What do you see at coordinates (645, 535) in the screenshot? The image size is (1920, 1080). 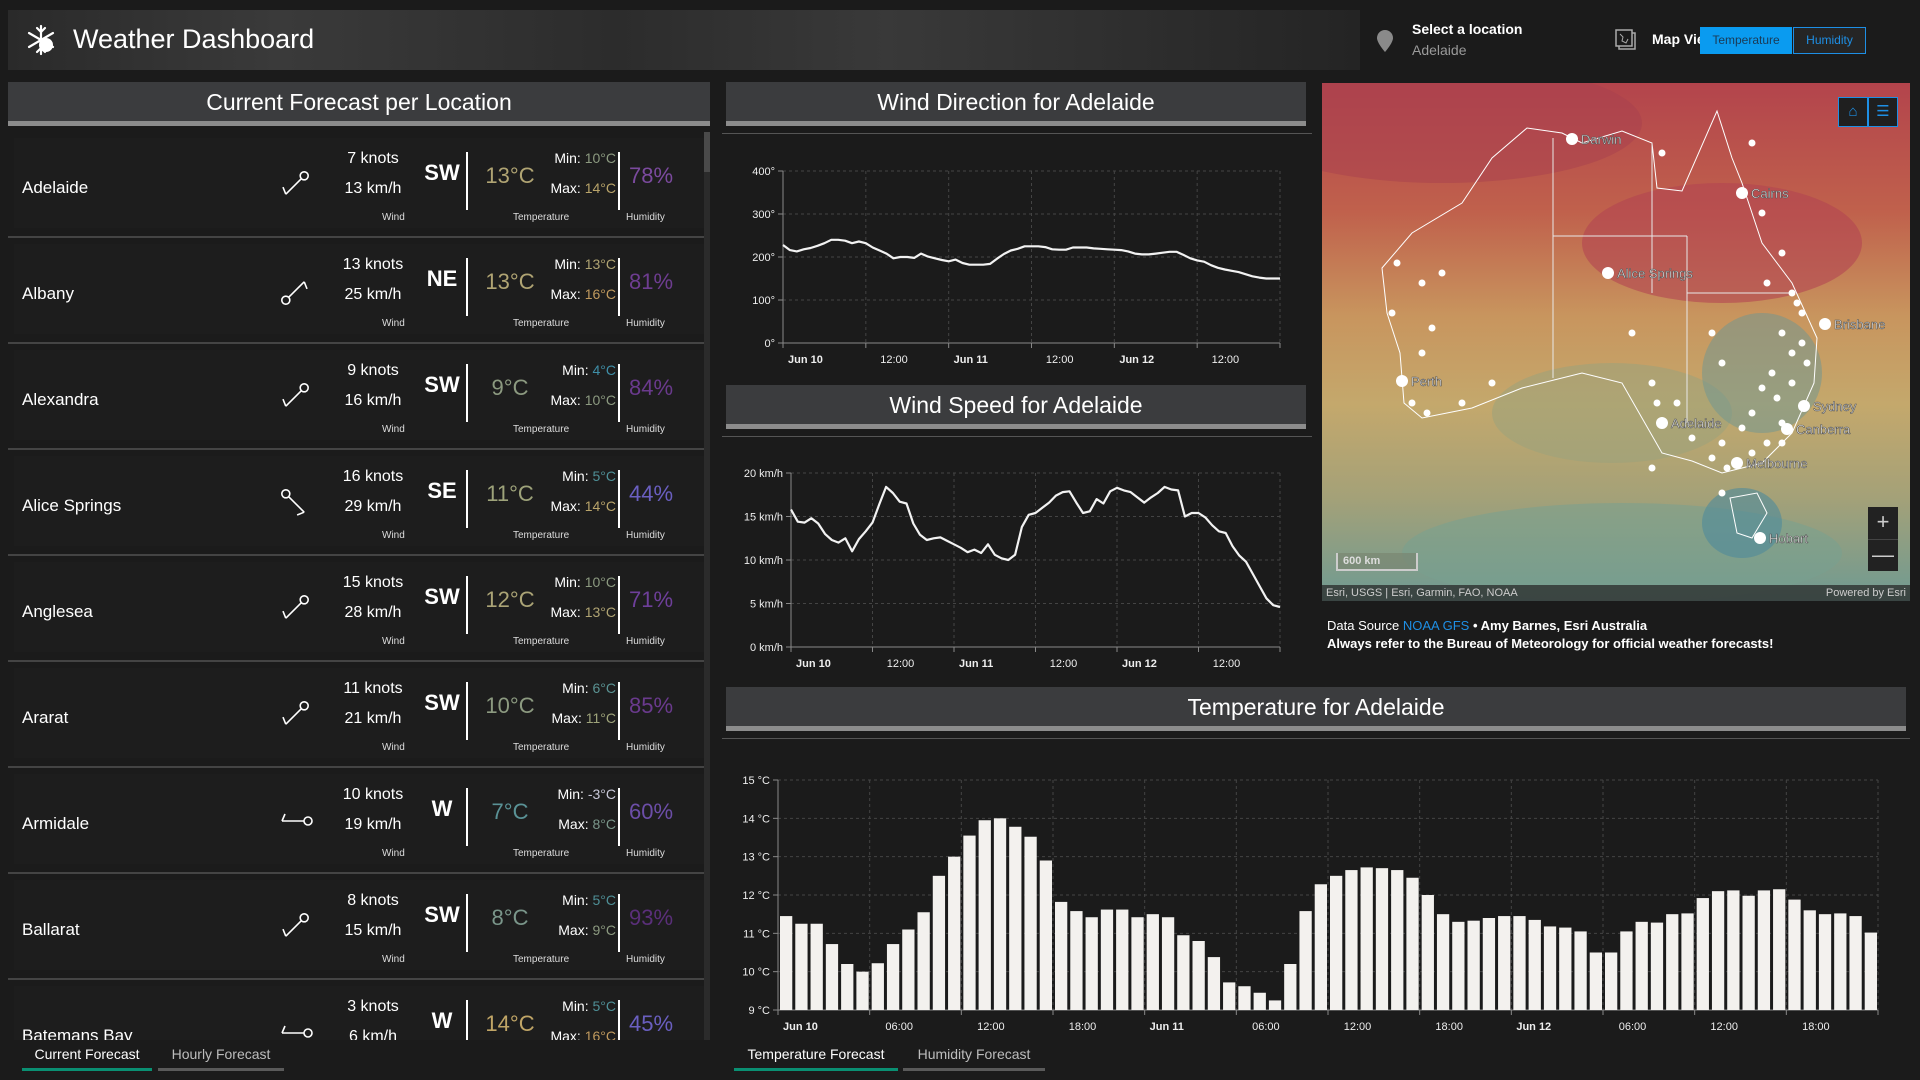 I see `humidity-caption: Humidity` at bounding box center [645, 535].